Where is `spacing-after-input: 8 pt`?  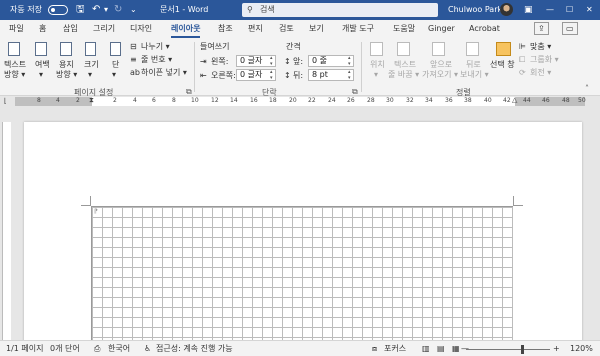 spacing-after-input: 8 pt is located at coordinates (331, 75).